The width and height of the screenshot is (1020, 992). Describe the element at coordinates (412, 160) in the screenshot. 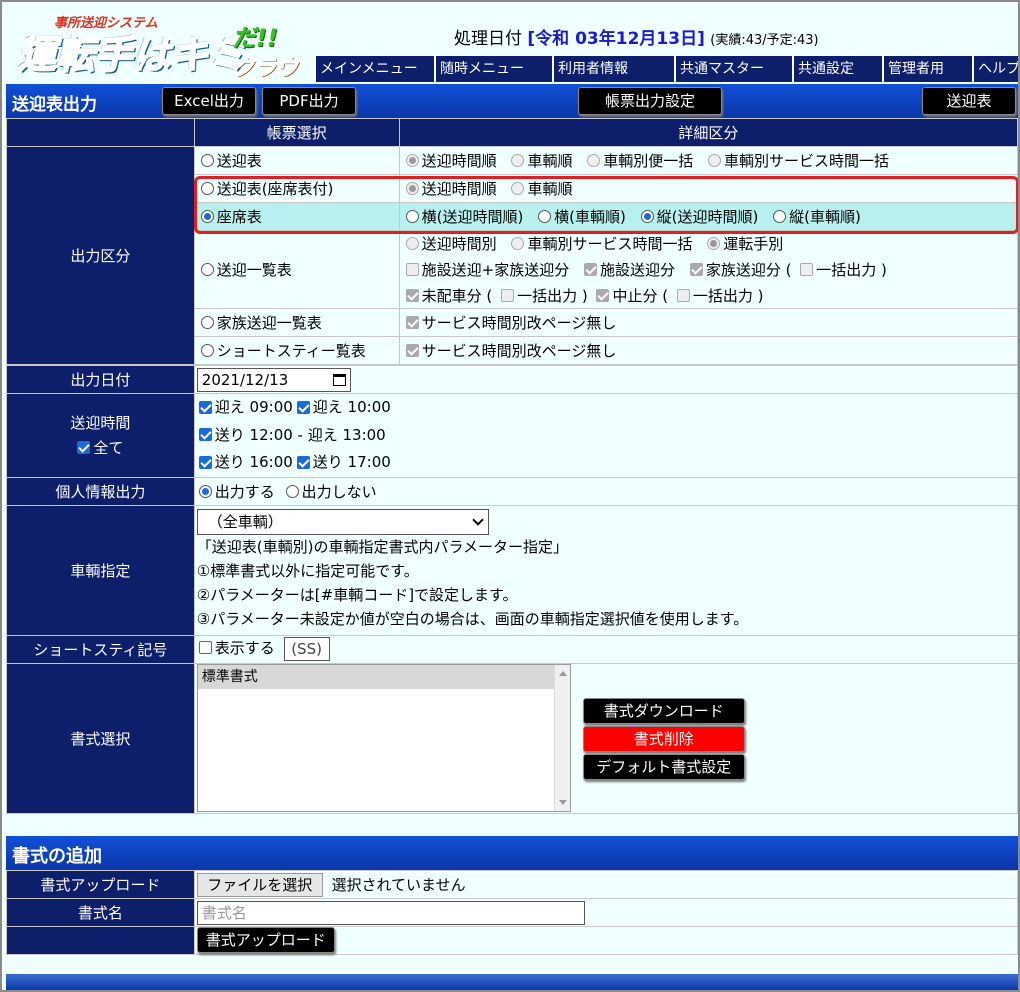

I see `radio-r1-time` at that location.